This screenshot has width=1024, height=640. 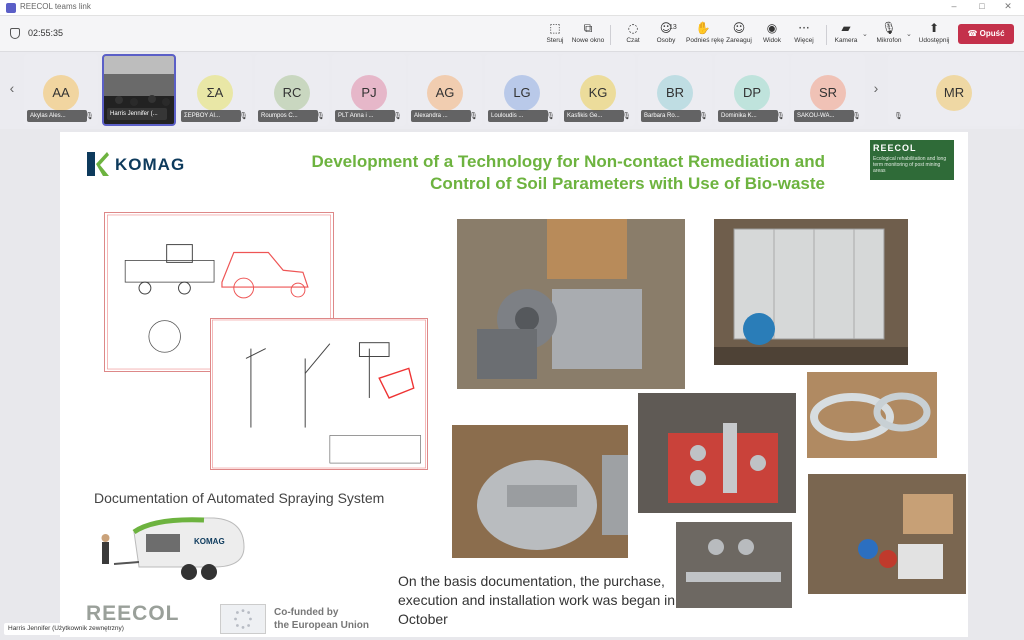 I want to click on share-screen-icon: ⬚, so click(x=555, y=28).